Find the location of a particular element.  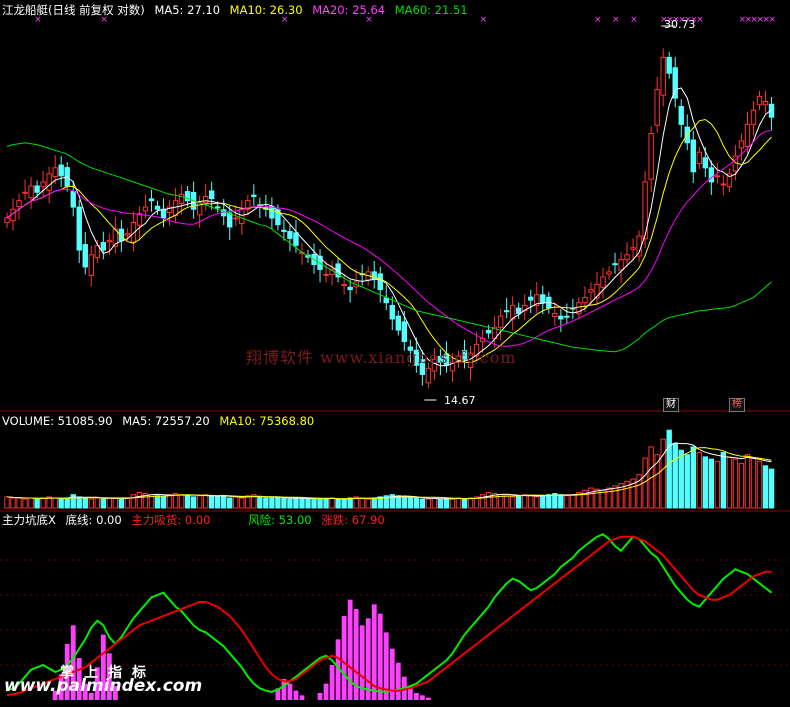

ma5-value: MA5: 27.10 is located at coordinates (187, 10).